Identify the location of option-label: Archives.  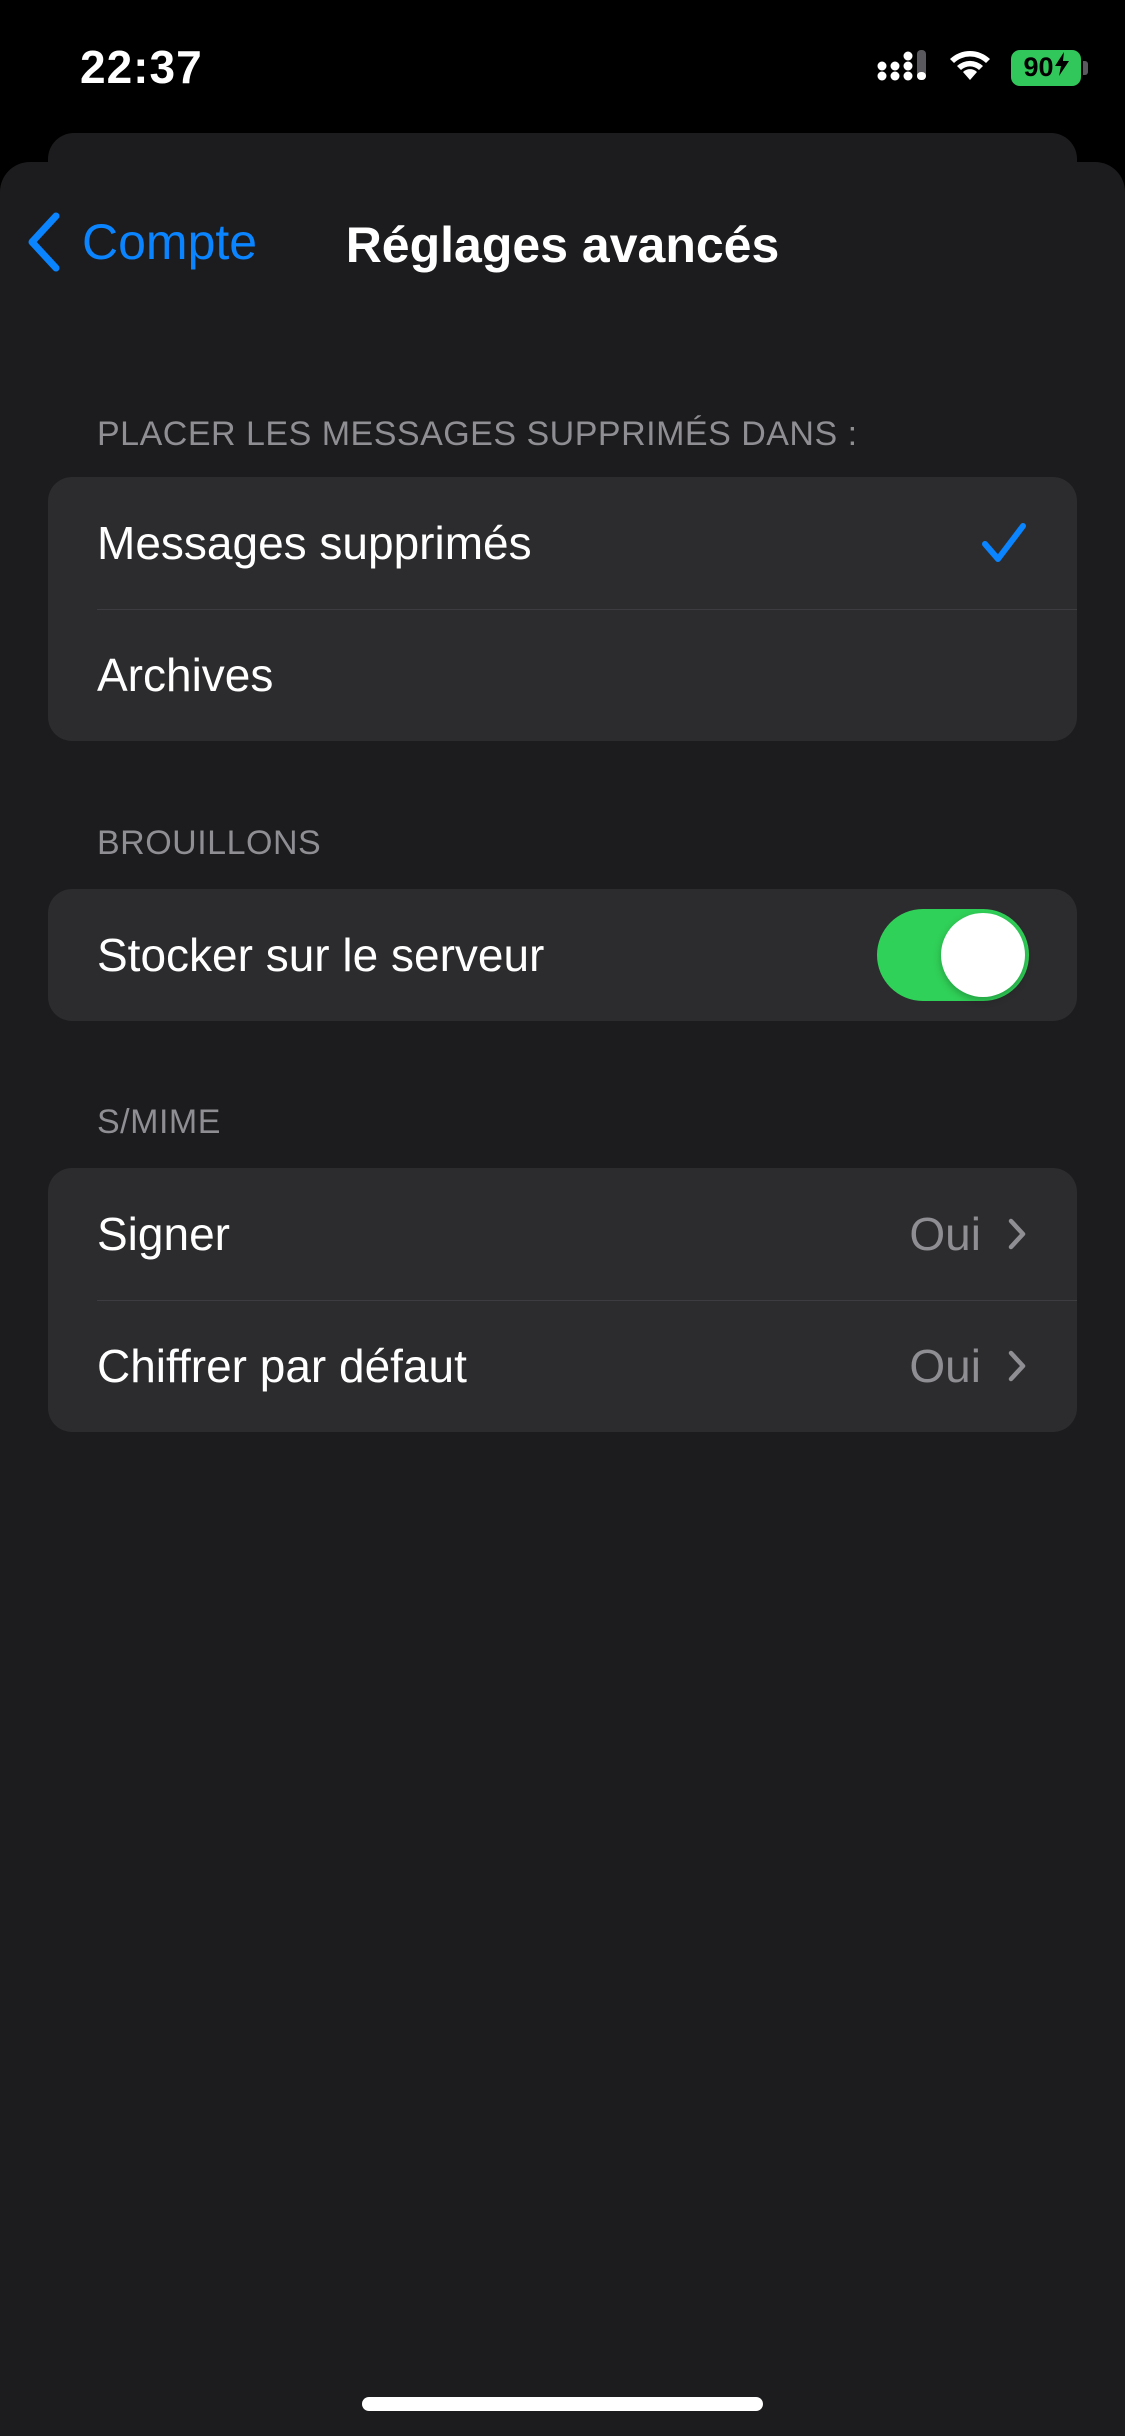
(185, 675).